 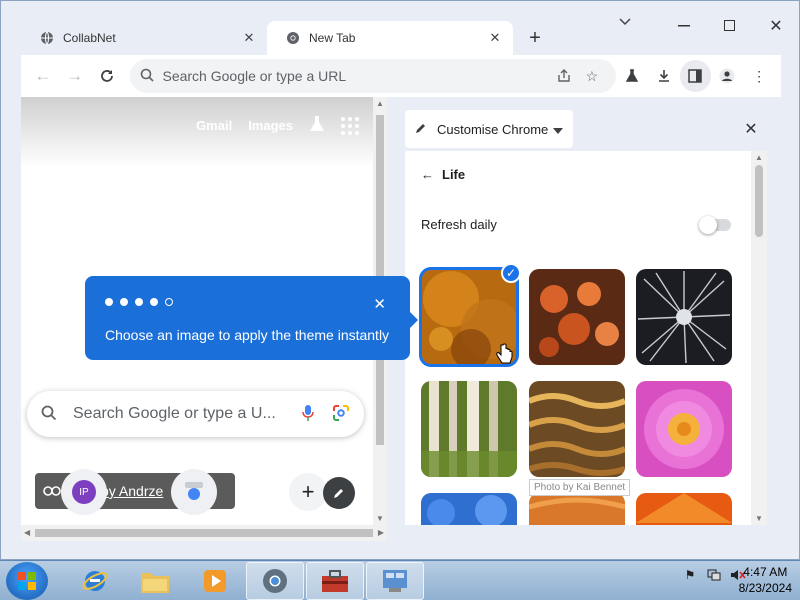 I want to click on control-panel-icon, so click(x=395, y=580).